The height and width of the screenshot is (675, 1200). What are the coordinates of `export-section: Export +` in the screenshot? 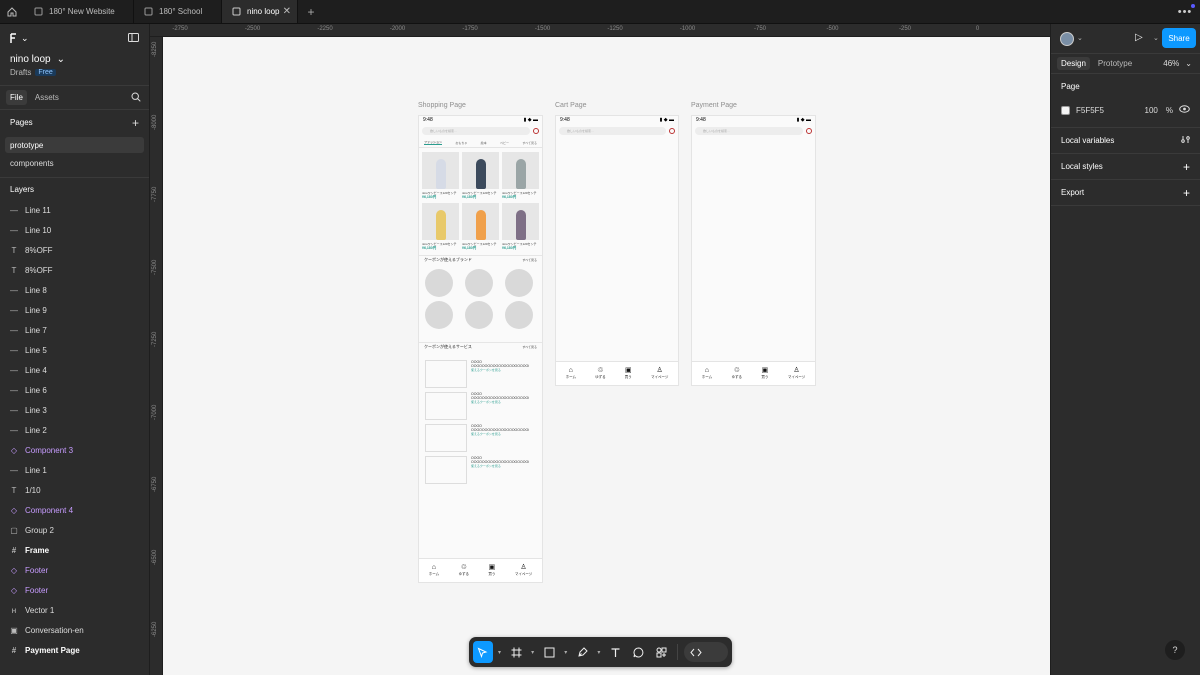 It's located at (1125, 193).